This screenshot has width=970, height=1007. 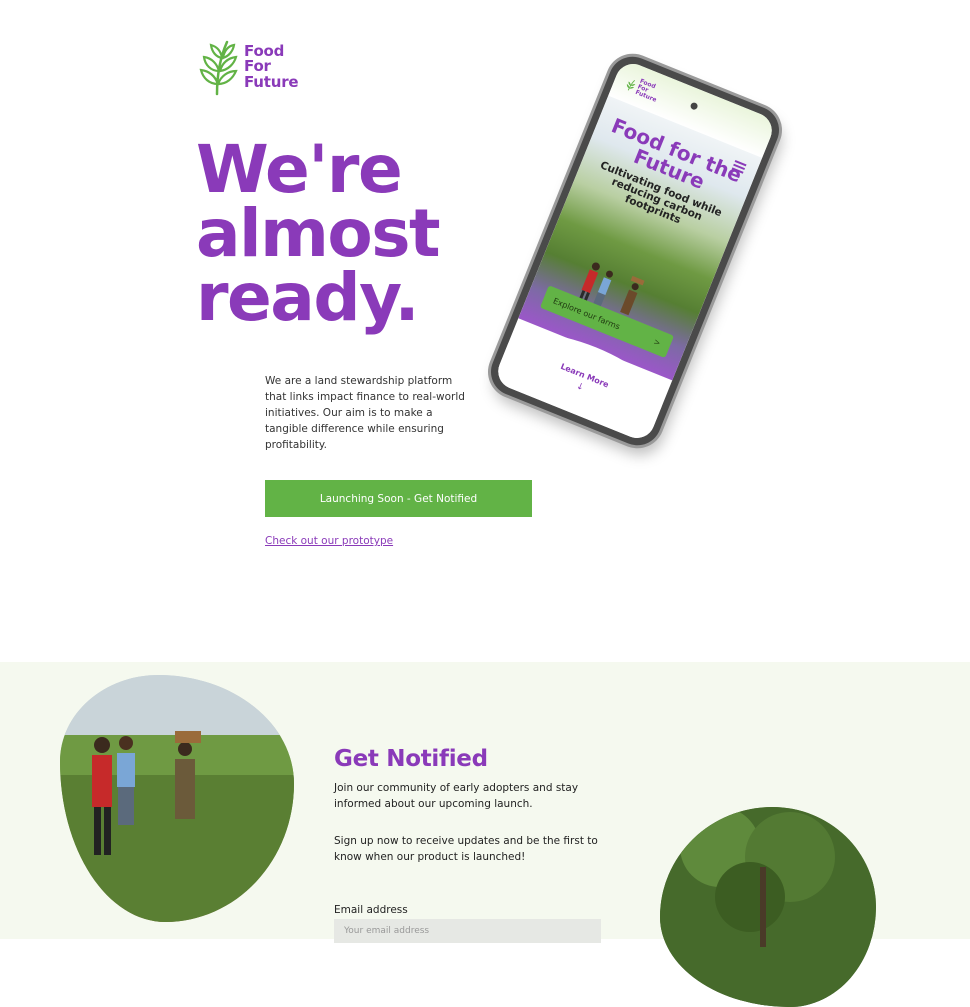 I want to click on get-notified-button: Launching Soon - Get Notified, so click(x=398, y=498).